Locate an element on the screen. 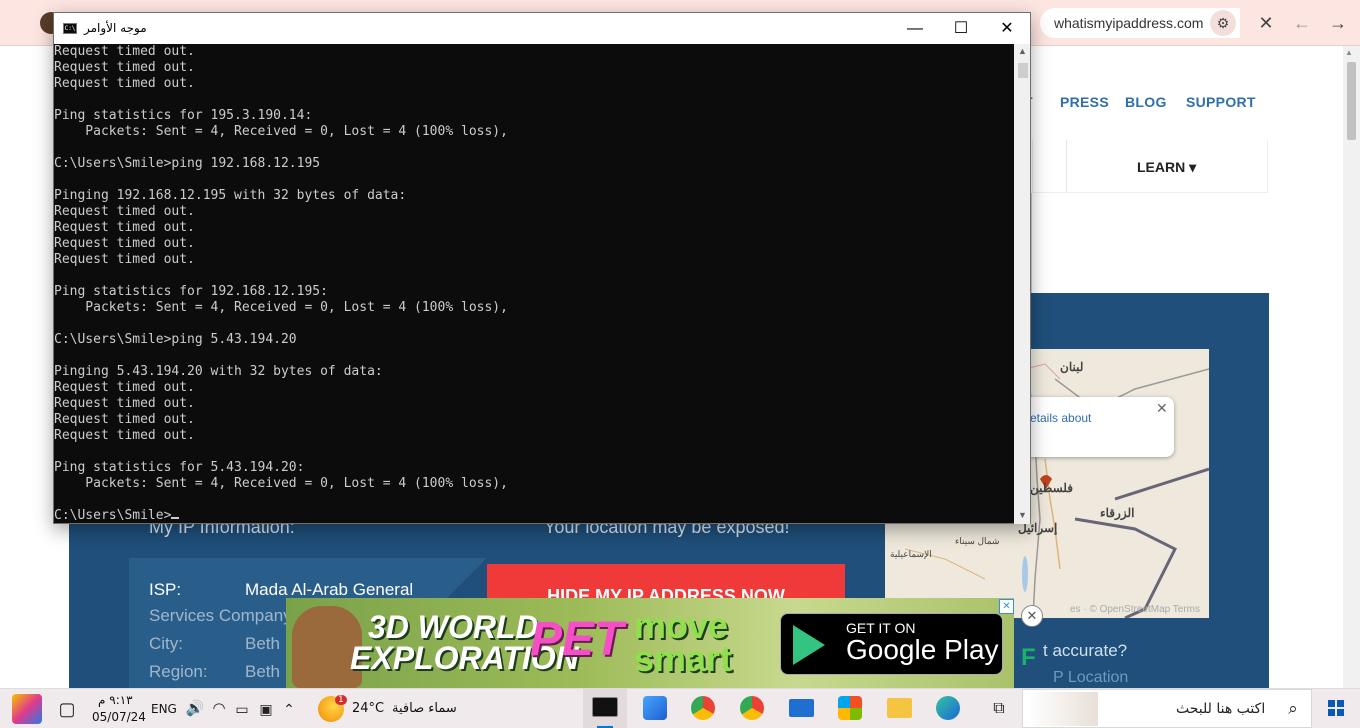 This screenshot has height=728, width=1360. language-indicator: ENG is located at coordinates (164, 709).